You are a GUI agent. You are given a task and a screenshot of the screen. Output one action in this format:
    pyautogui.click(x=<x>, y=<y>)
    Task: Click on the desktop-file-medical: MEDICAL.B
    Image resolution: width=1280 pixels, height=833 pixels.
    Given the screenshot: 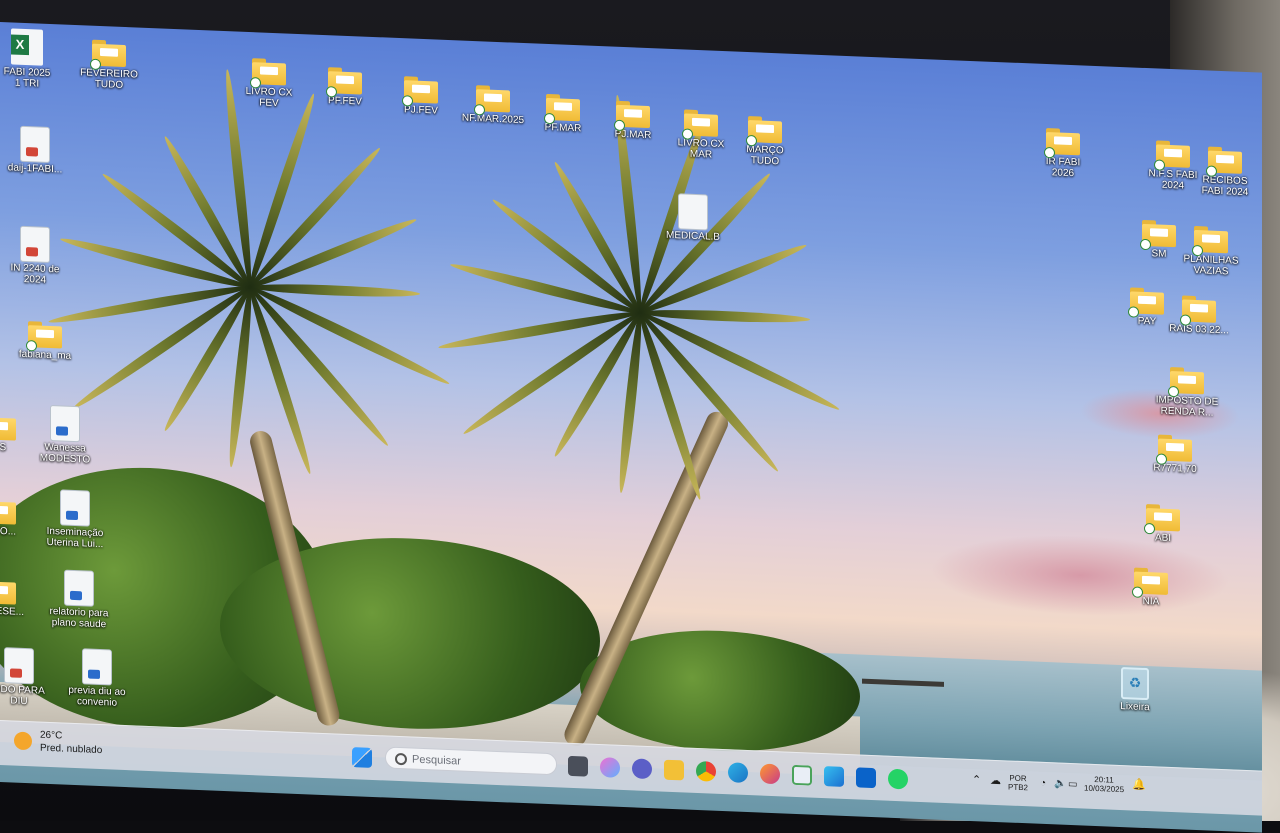 What is the action you would take?
    pyautogui.click(x=693, y=218)
    